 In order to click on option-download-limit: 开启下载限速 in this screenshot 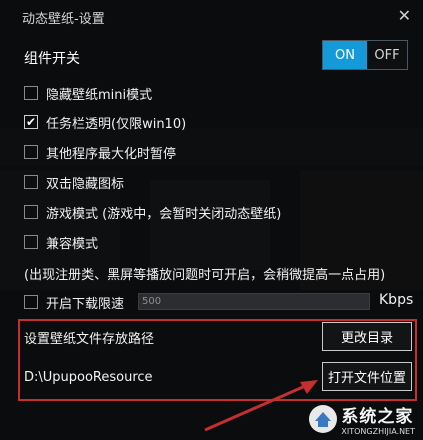, I will do `click(74, 302)`.